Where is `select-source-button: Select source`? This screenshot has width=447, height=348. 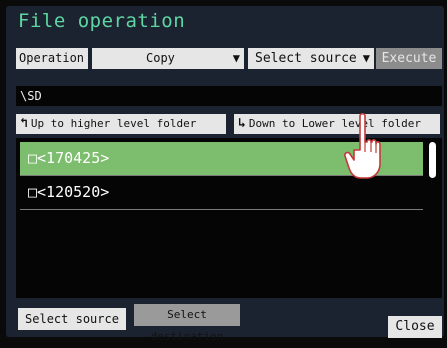
select-source-button: Select source is located at coordinates (72, 319).